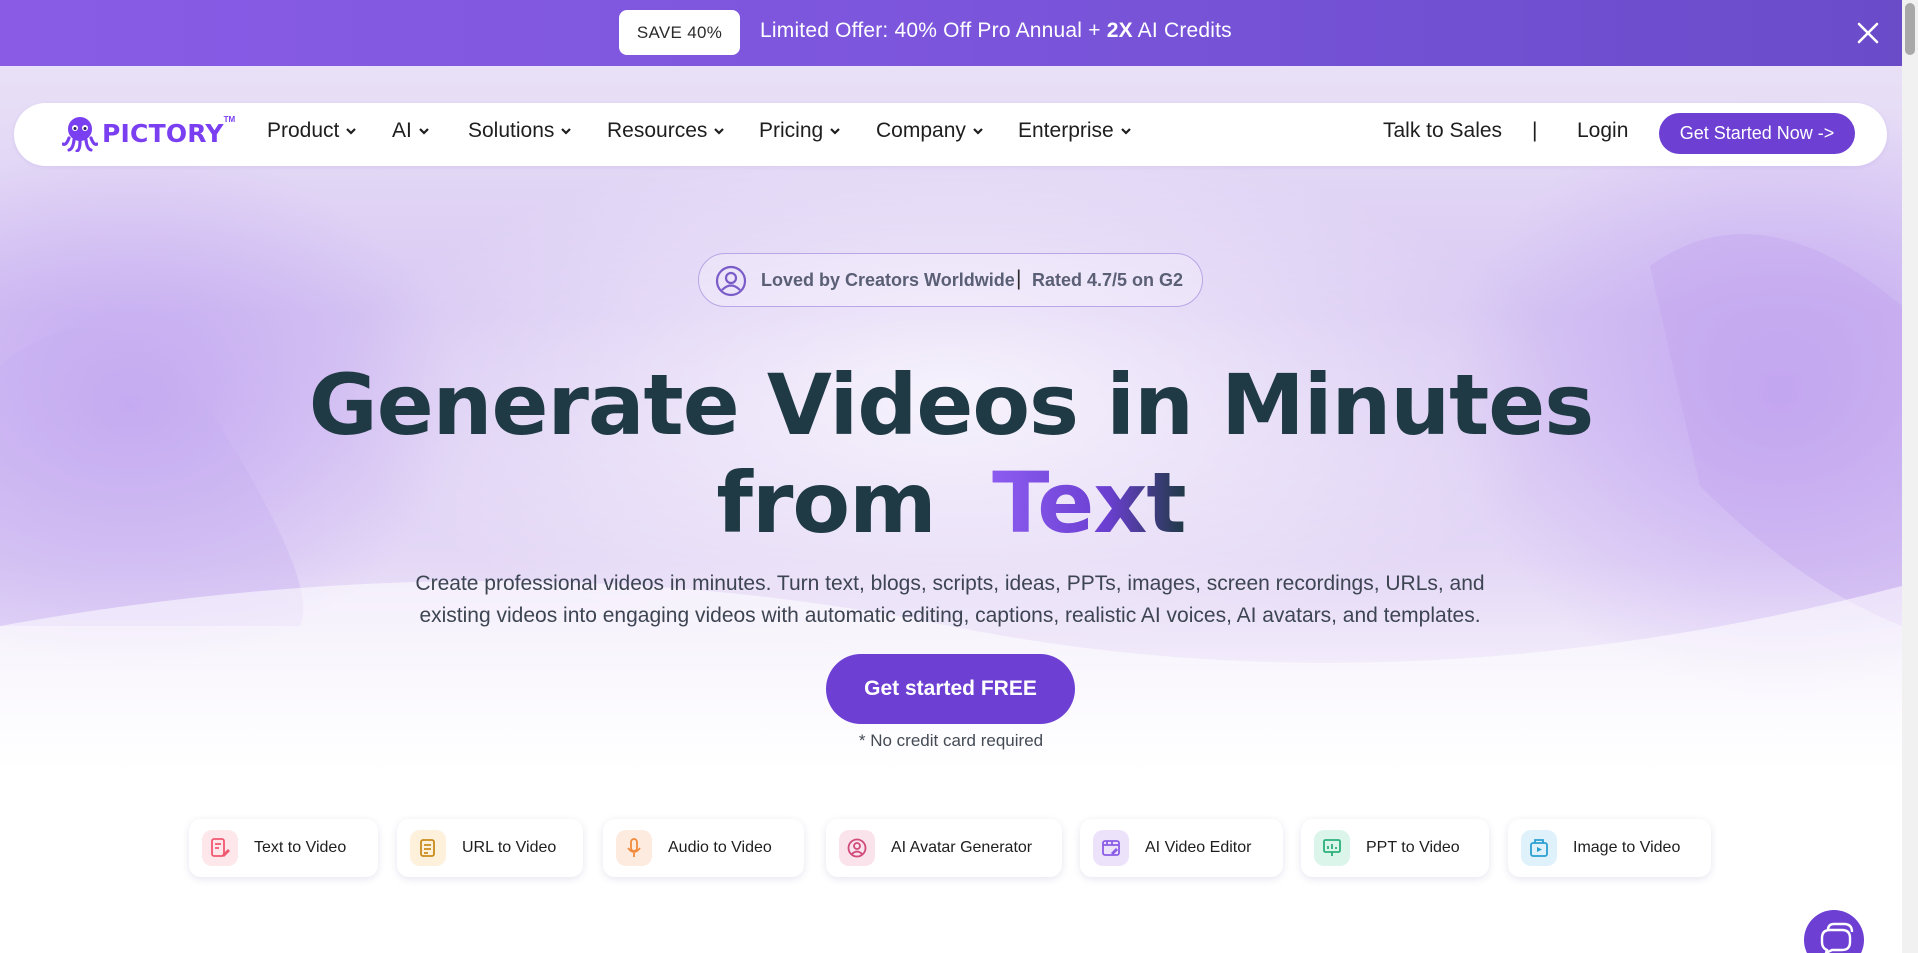 This screenshot has height=953, width=1918. I want to click on feature-label: Audio to Video, so click(720, 847).